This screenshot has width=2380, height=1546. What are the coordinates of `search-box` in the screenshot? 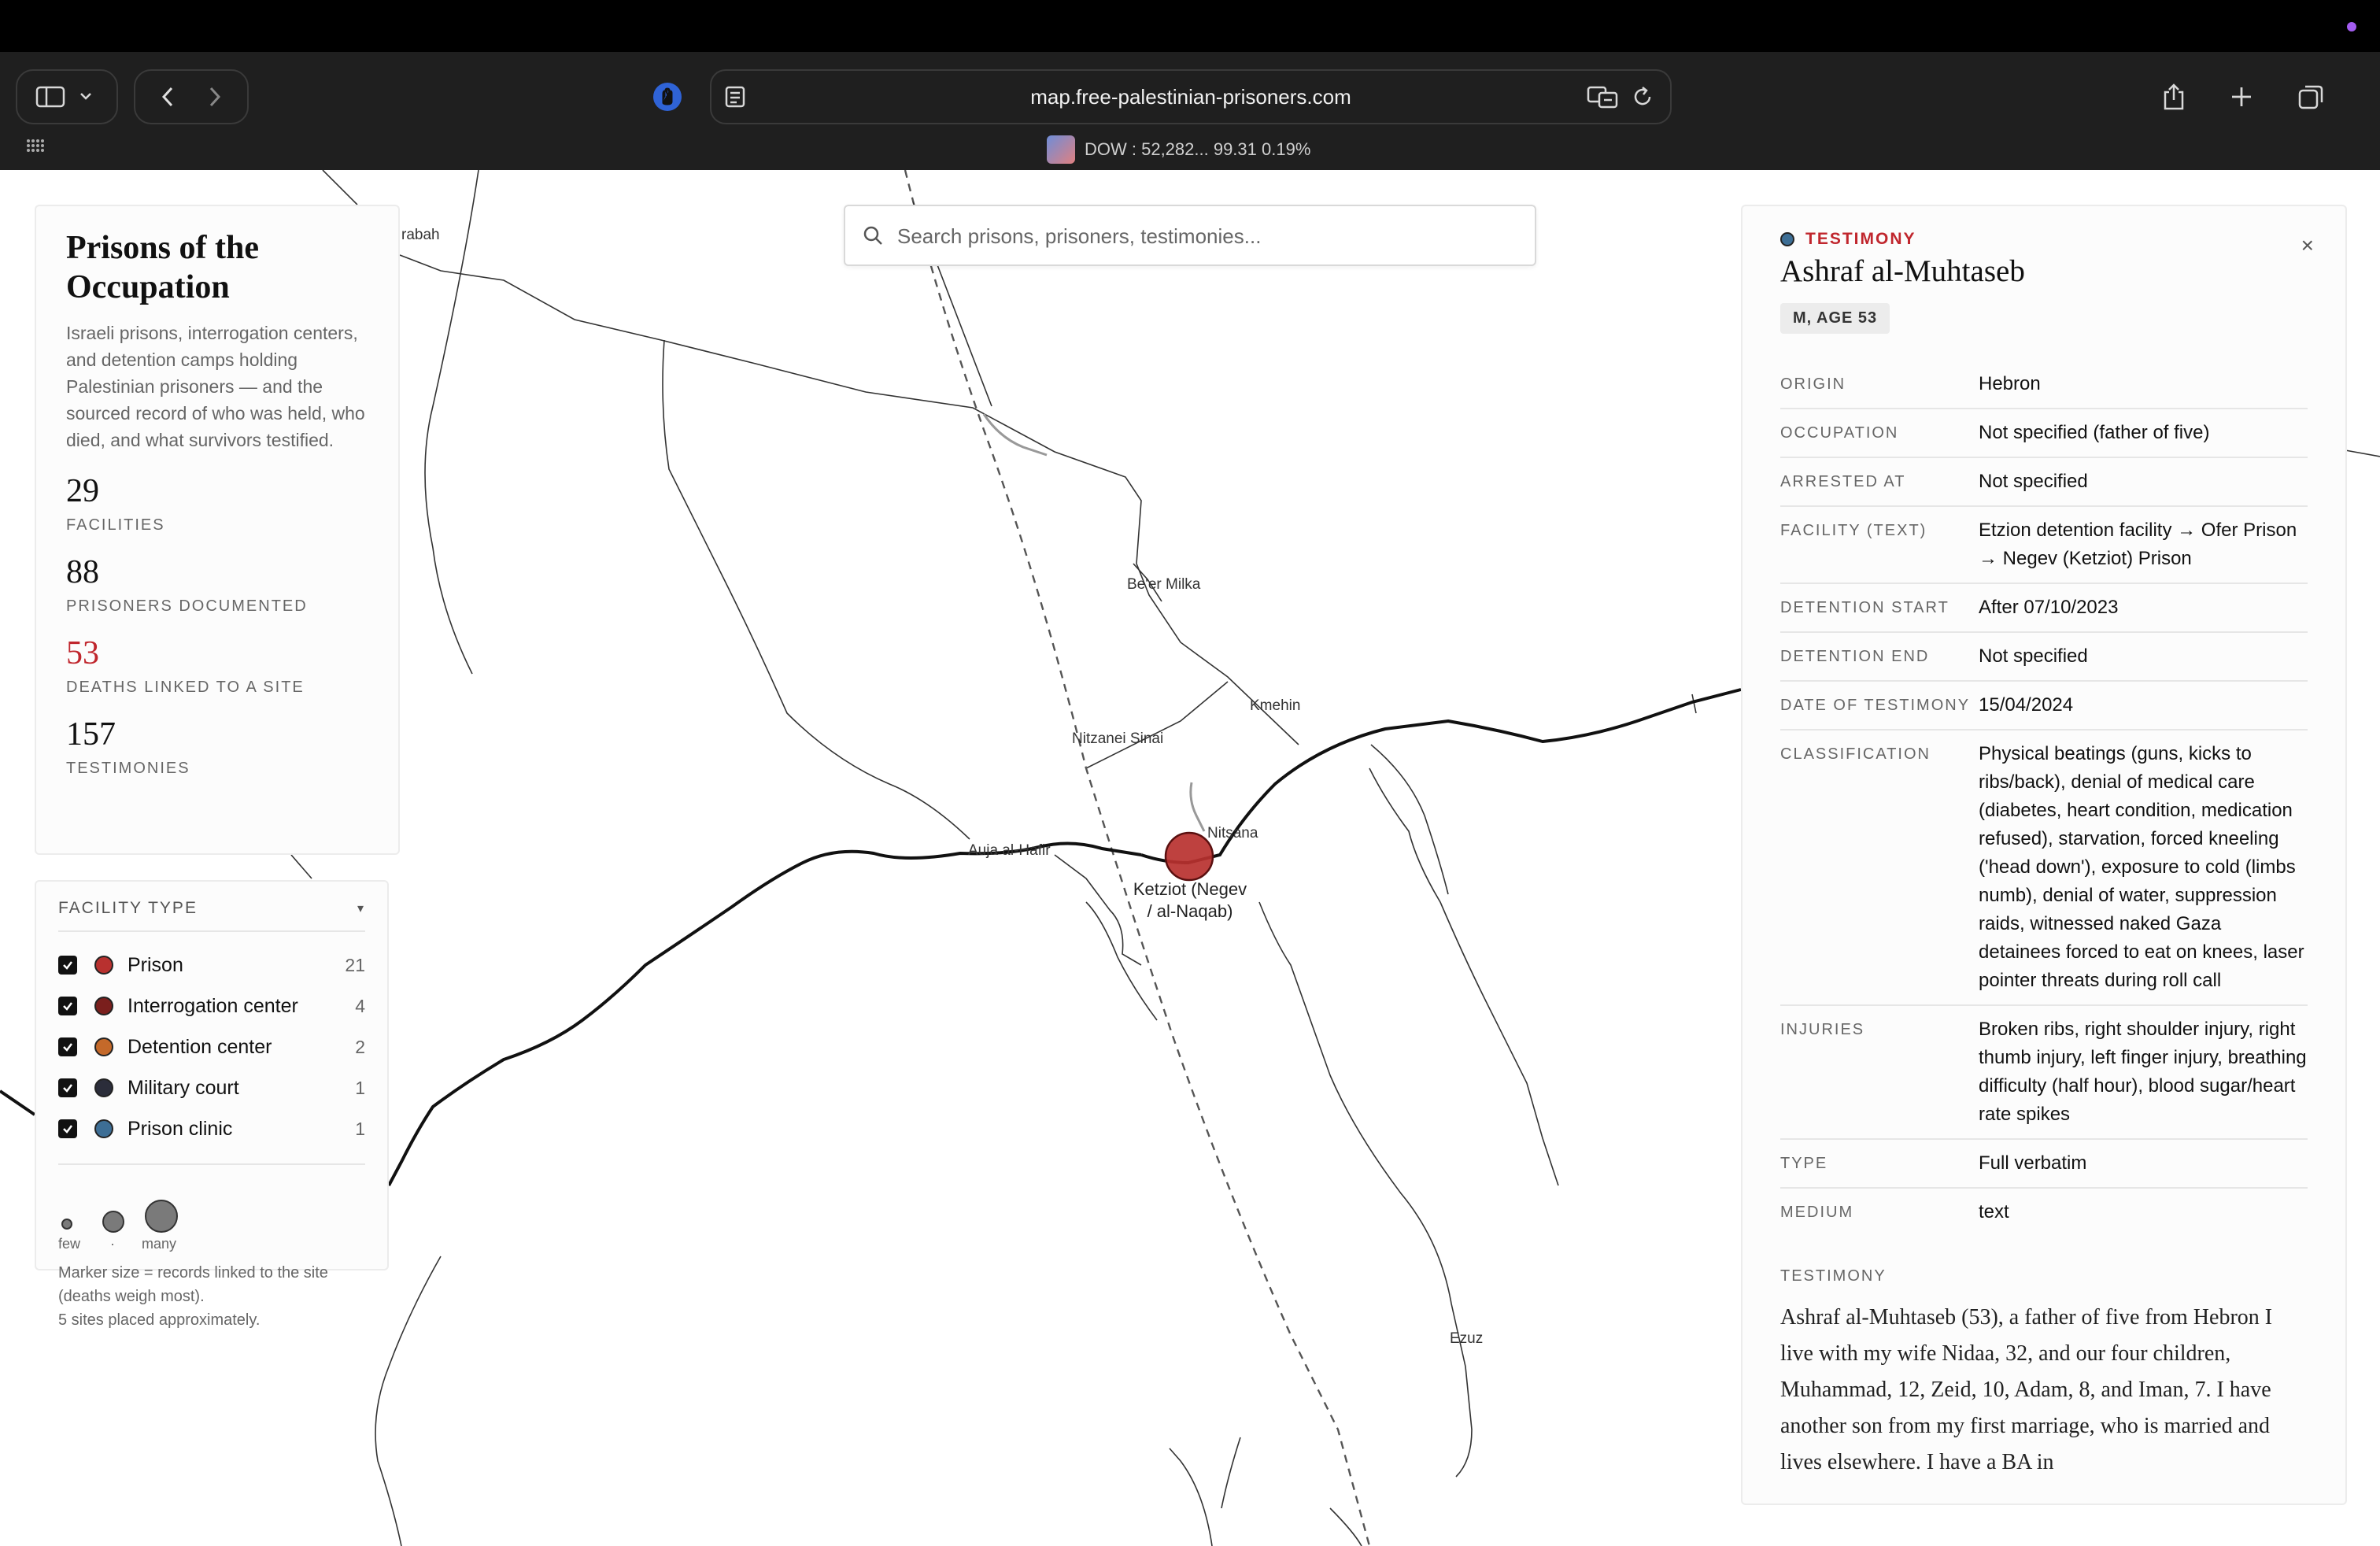 It's located at (1190, 235).